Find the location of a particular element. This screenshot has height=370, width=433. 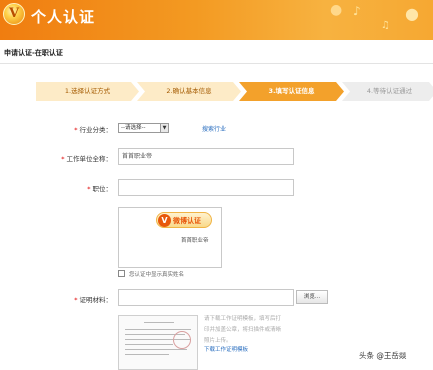

company-label: * 工作单位全称： is located at coordinates (86, 159).